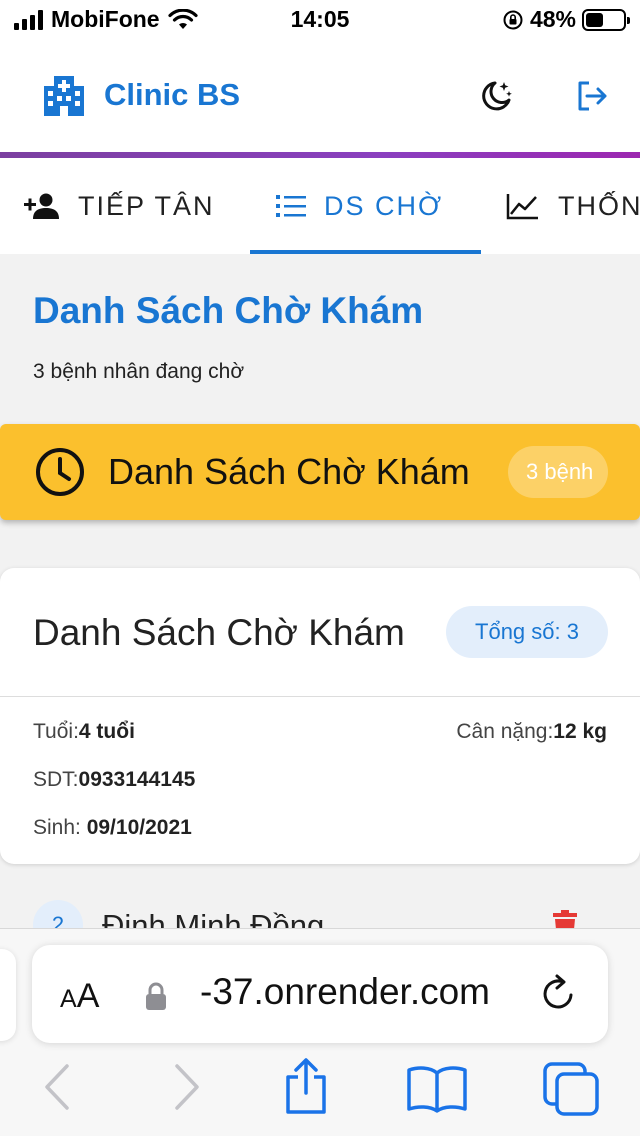 The image size is (640, 1136). I want to click on patient-dob: Sinh: 09/10/2021, so click(112, 828).